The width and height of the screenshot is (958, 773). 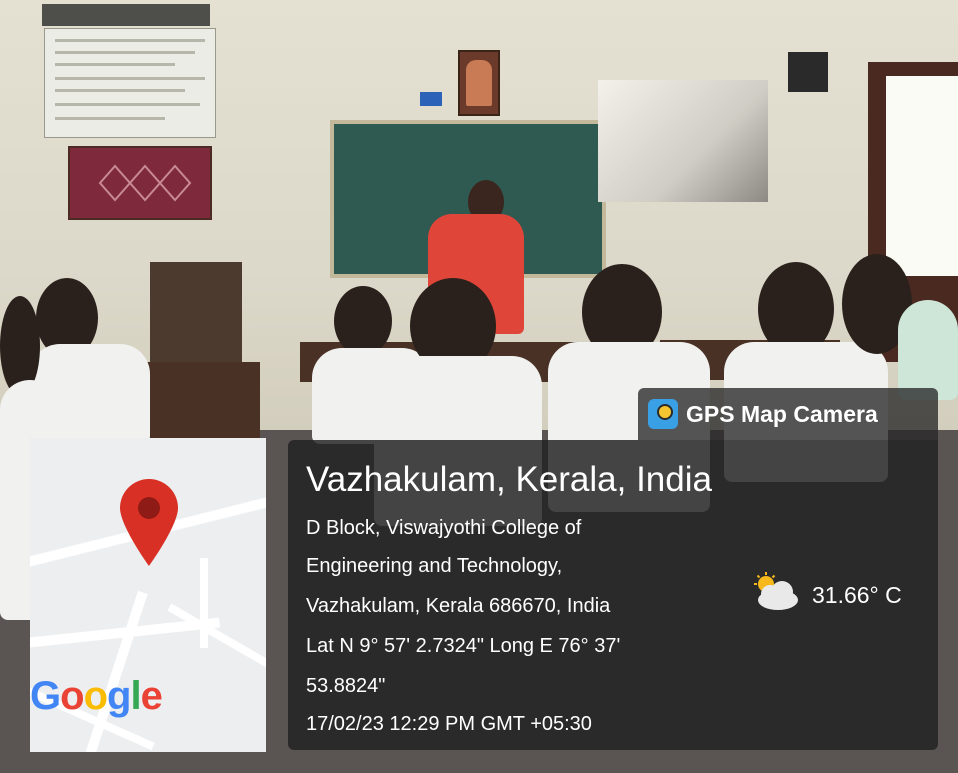 I want to click on temperature: 31.66° C, so click(x=857, y=595).